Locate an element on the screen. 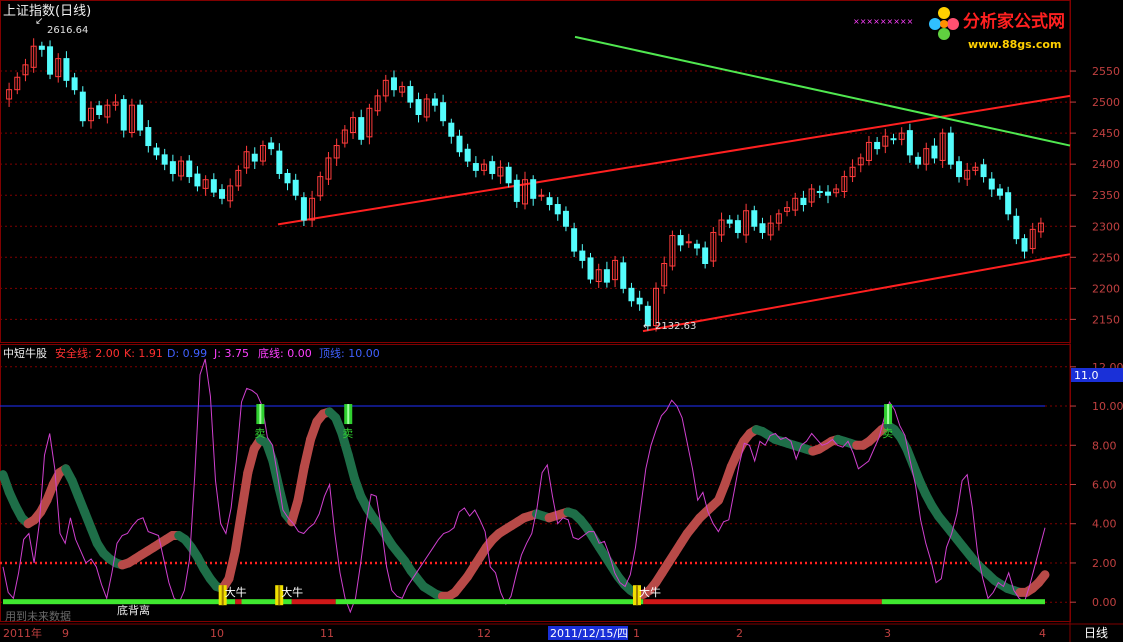  legend-d: D: 0.99 is located at coordinates (187, 353).